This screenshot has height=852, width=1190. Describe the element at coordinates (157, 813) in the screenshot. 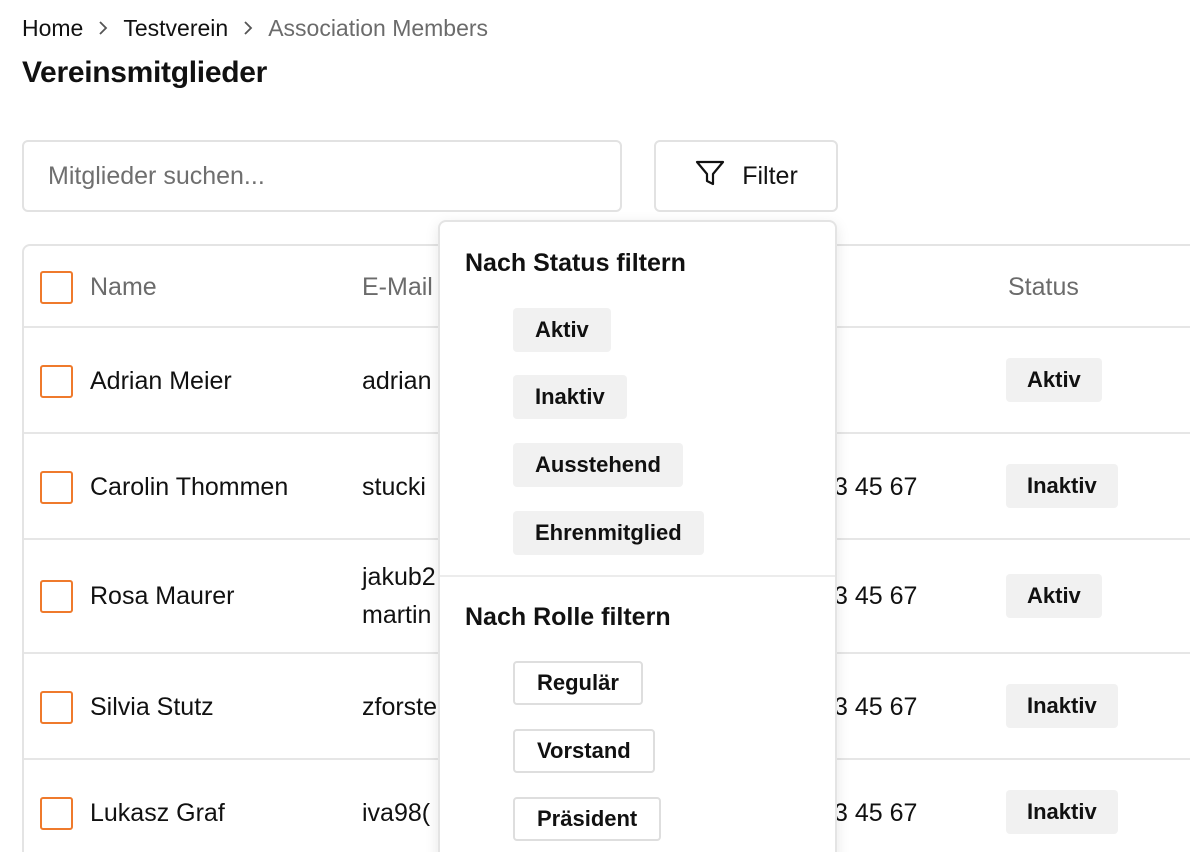

I see `member-name: Lukasz Graf` at that location.